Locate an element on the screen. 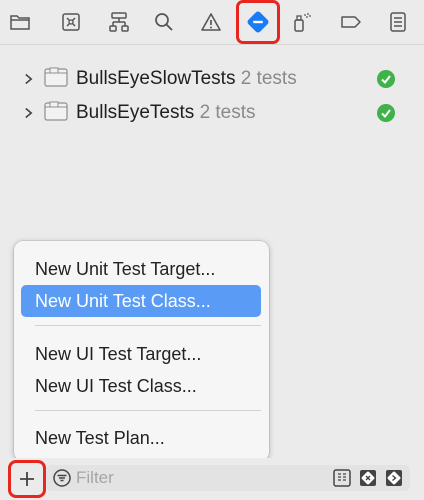 The image size is (424, 500). report-navigator-button is located at coordinates (398, 22).